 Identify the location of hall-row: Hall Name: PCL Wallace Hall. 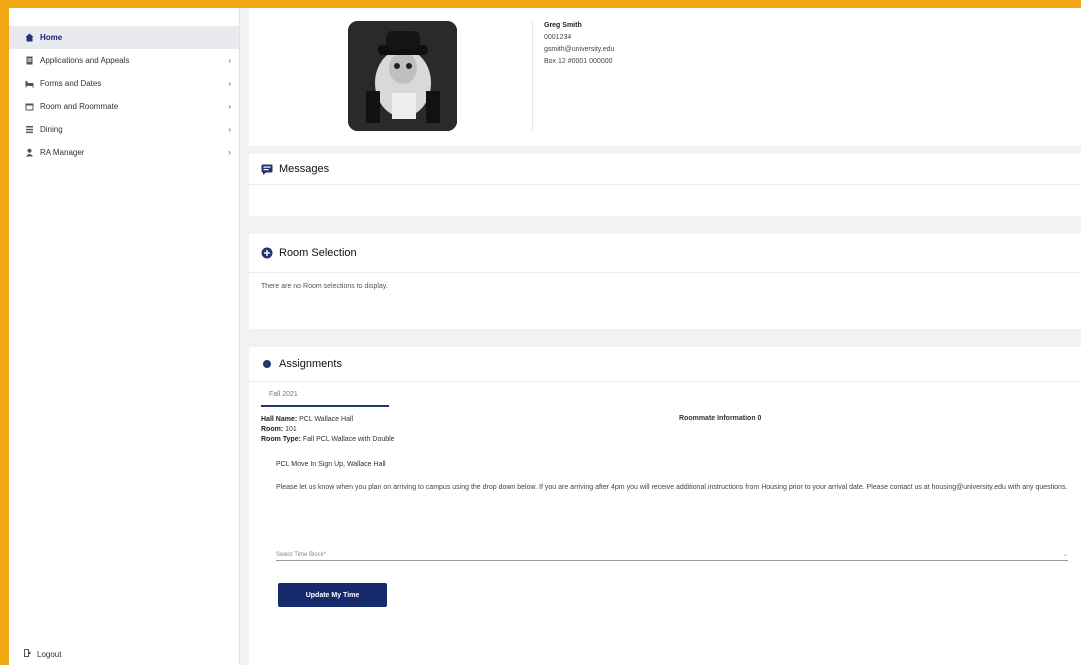
(328, 420).